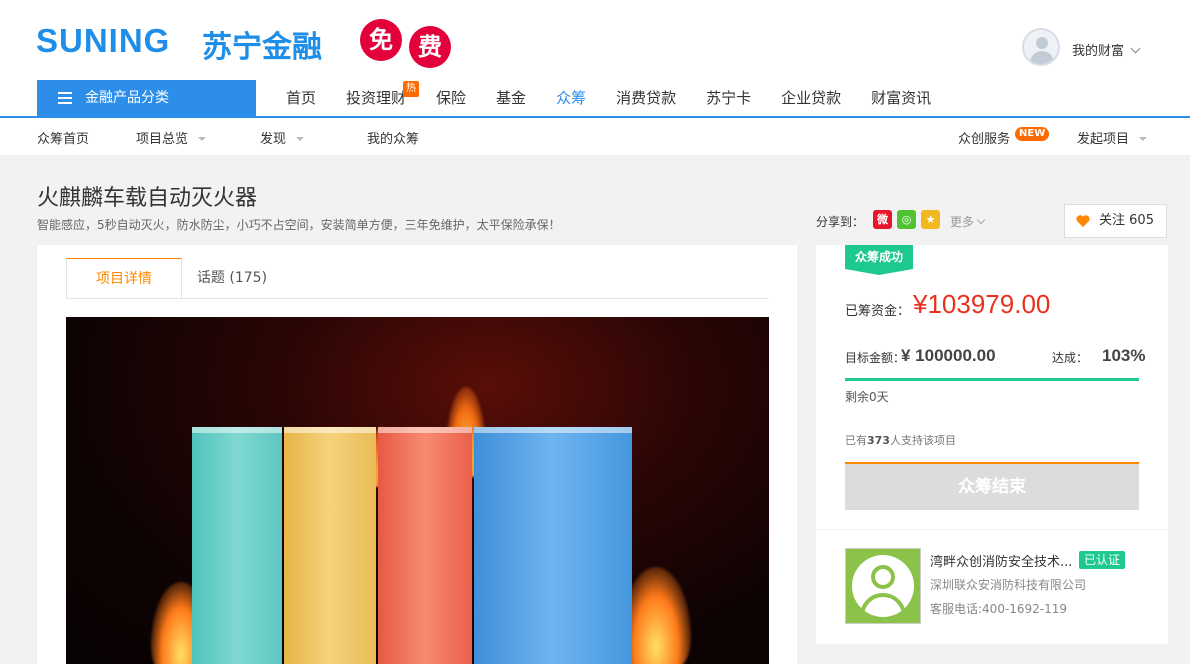  Describe the element at coordinates (982, 304) in the screenshot. I see `raised-amount: ¥103979.00` at that location.